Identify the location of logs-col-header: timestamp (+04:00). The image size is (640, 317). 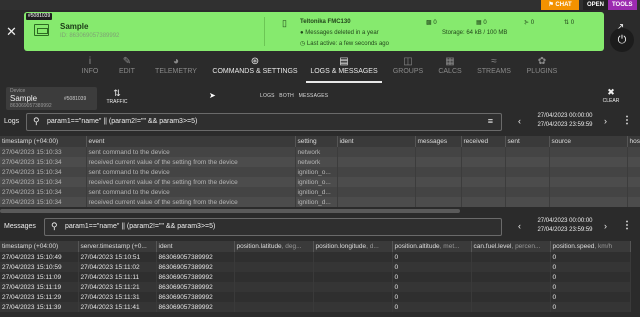
(43, 141).